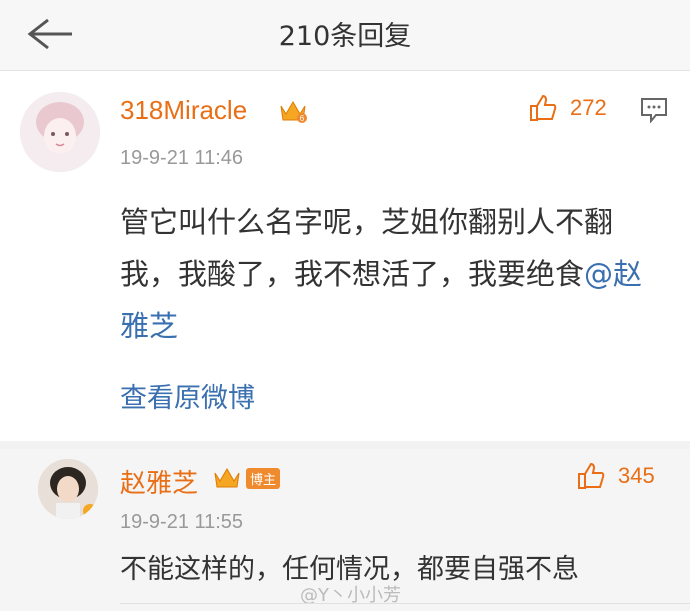 This screenshot has height=611, width=690. What do you see at coordinates (293, 112) in the screenshot?
I see `vip-crown-icon: 6` at bounding box center [293, 112].